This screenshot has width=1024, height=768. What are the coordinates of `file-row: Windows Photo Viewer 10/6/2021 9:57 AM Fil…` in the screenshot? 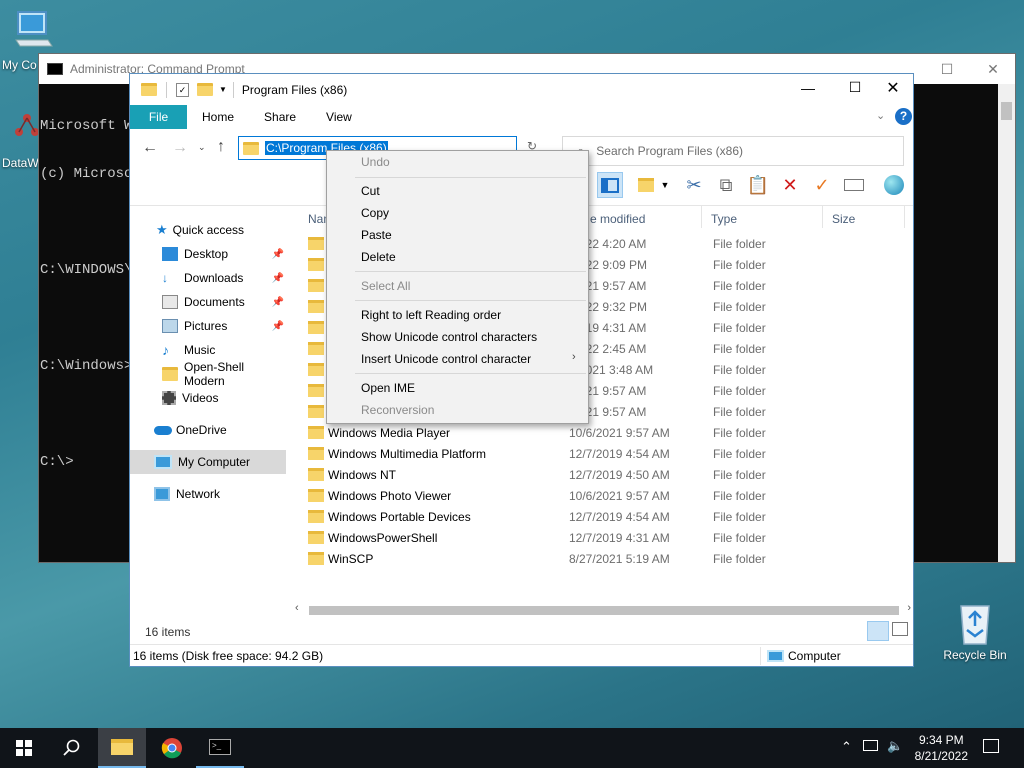 It's located at (605, 495).